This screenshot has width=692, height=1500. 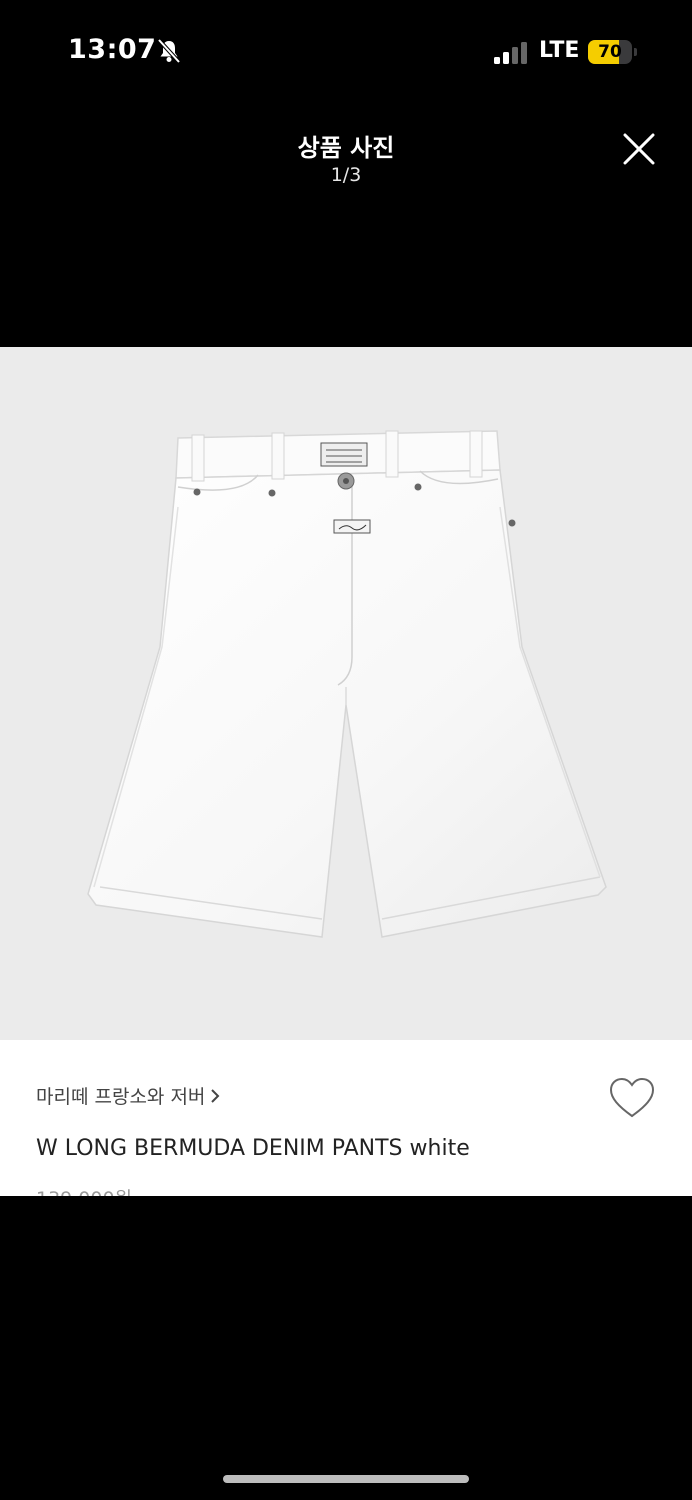 I want to click on brand-link: 마리떼 프랑소와 저버, so click(x=128, y=1095).